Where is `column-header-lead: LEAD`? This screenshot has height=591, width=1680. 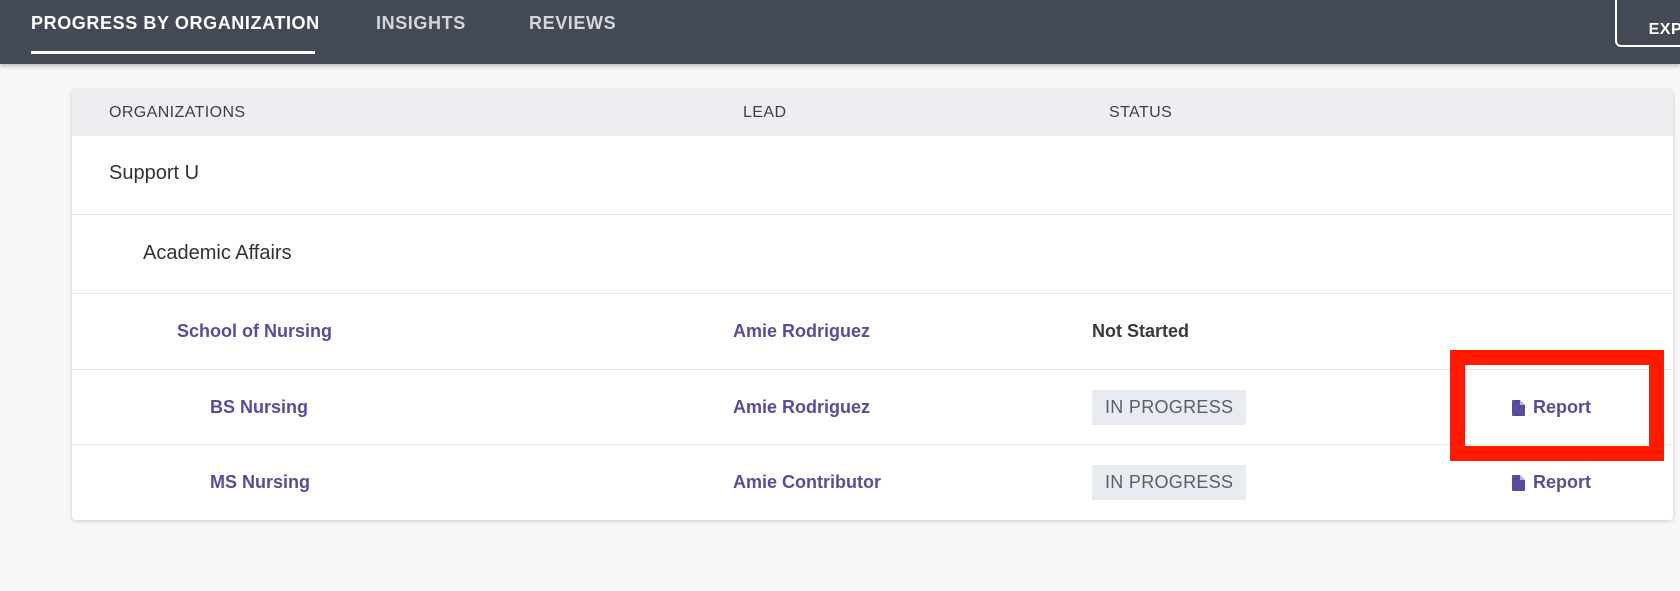 column-header-lead: LEAD is located at coordinates (764, 113).